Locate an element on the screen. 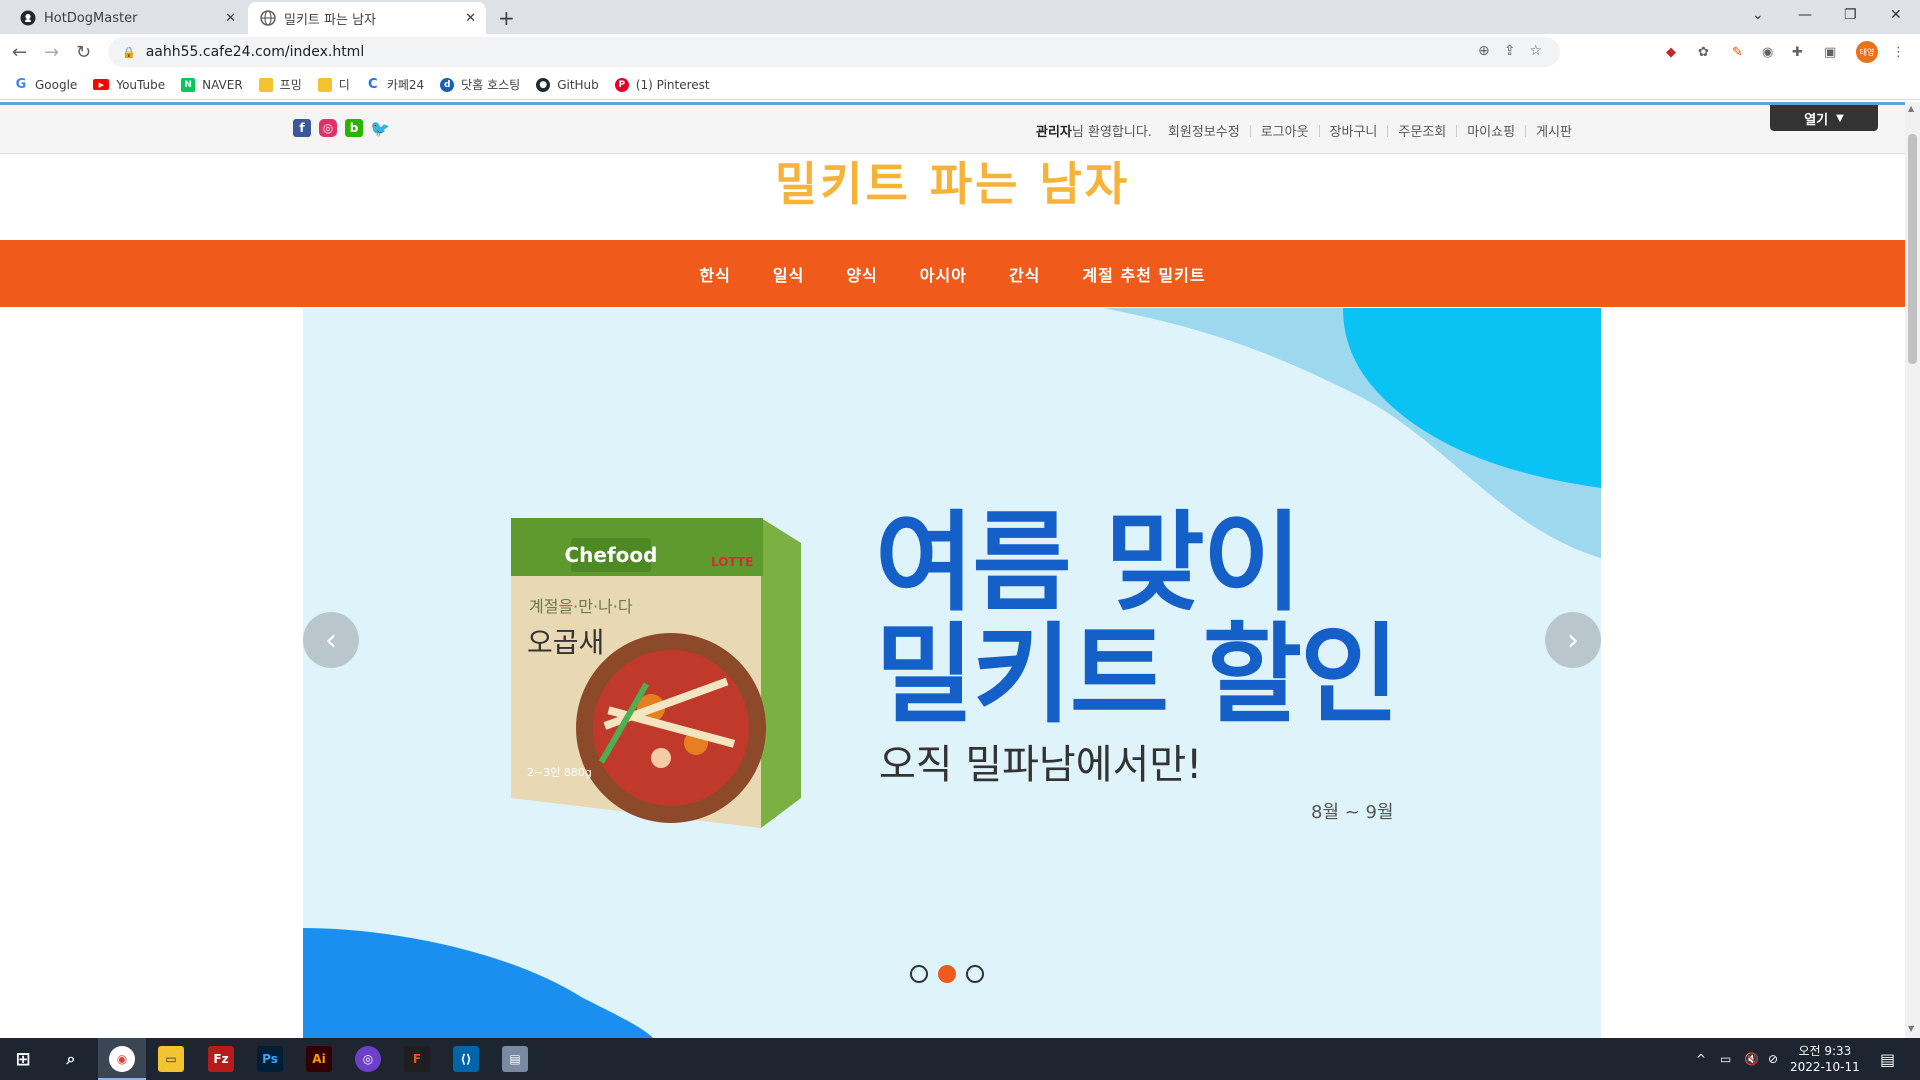 This screenshot has width=1920, height=1080. cafe24-icon: C is located at coordinates (372, 84).